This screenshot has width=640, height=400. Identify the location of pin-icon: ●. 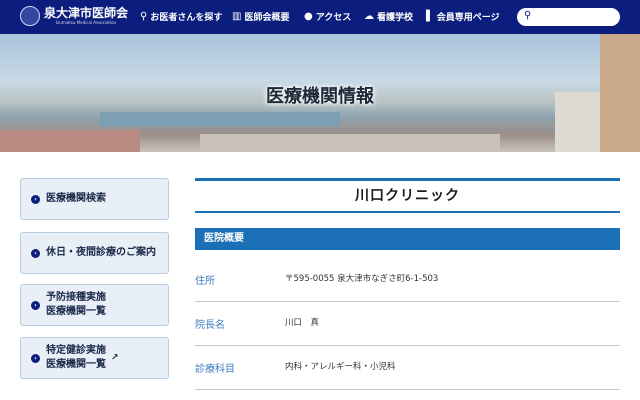
(308, 16).